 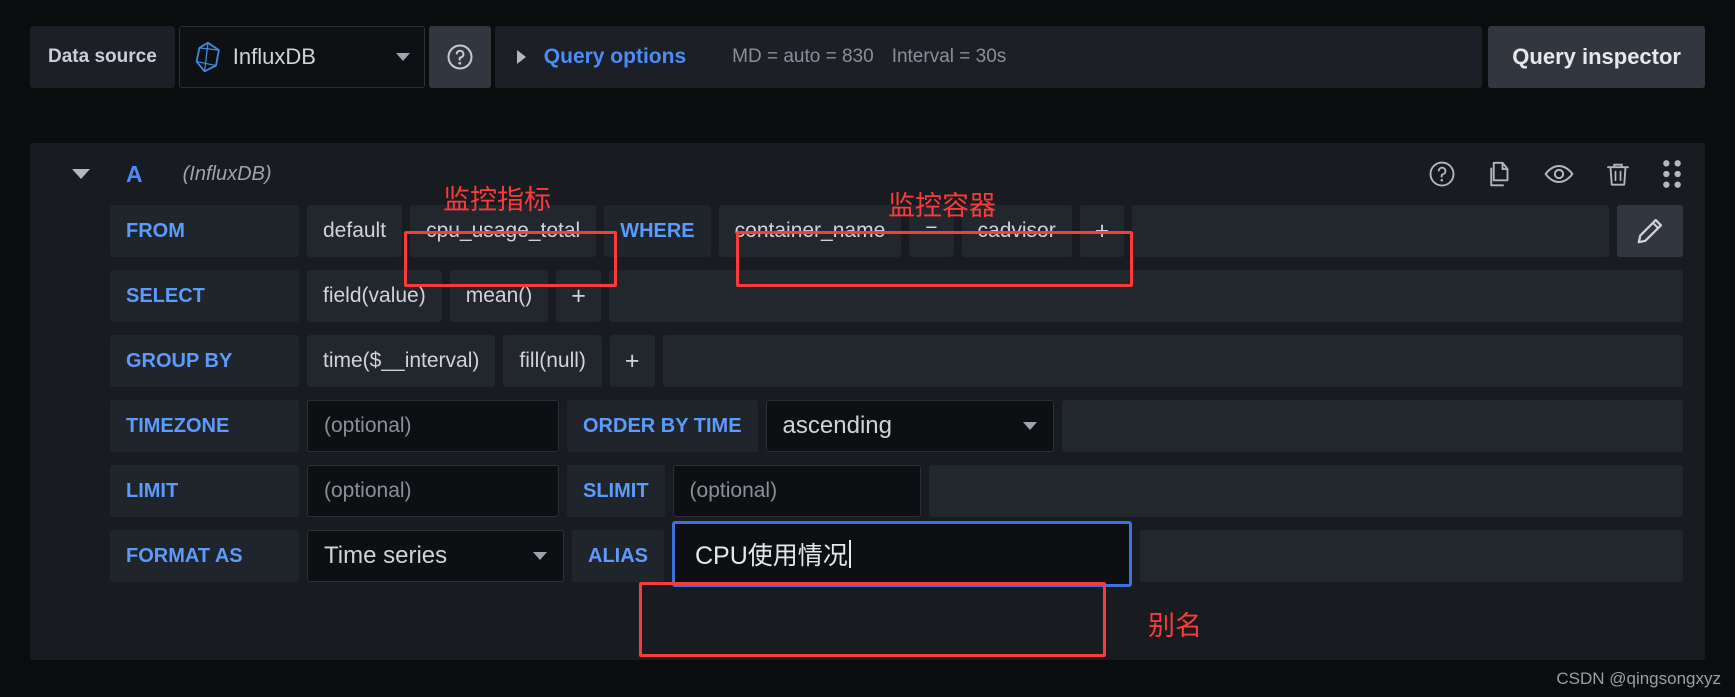 I want to click on query-row-group-by: GROUP BY time($__interval) fill(null) +, so click(x=896, y=361).